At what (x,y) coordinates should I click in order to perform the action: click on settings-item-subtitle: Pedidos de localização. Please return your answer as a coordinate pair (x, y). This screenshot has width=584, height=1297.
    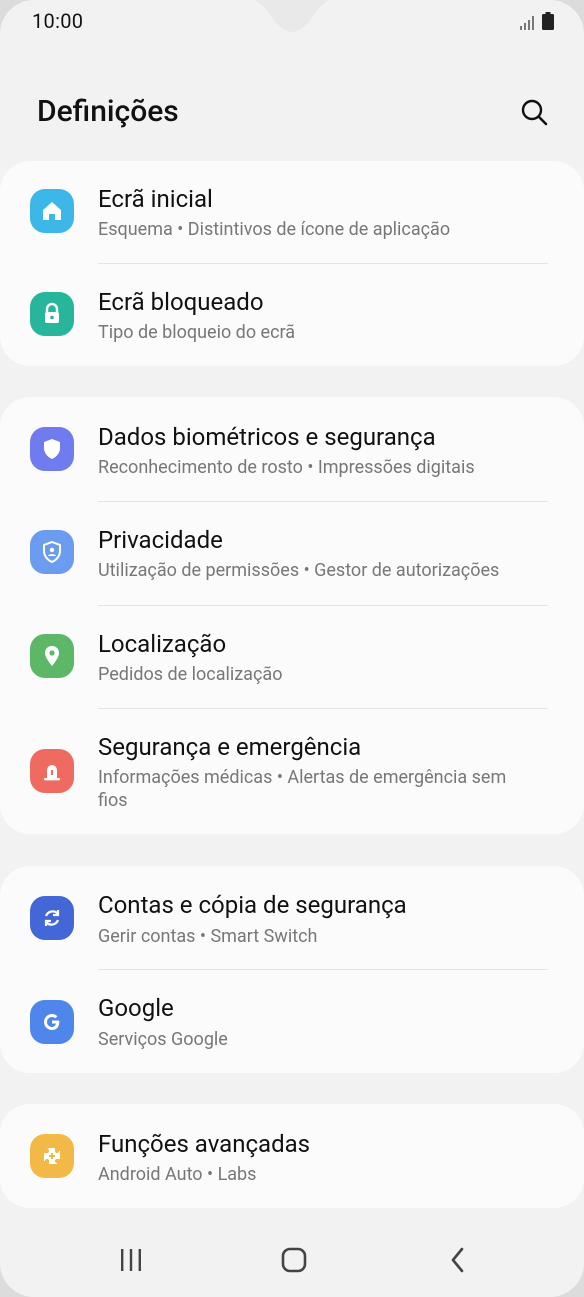
    Looking at the image, I should click on (190, 674).